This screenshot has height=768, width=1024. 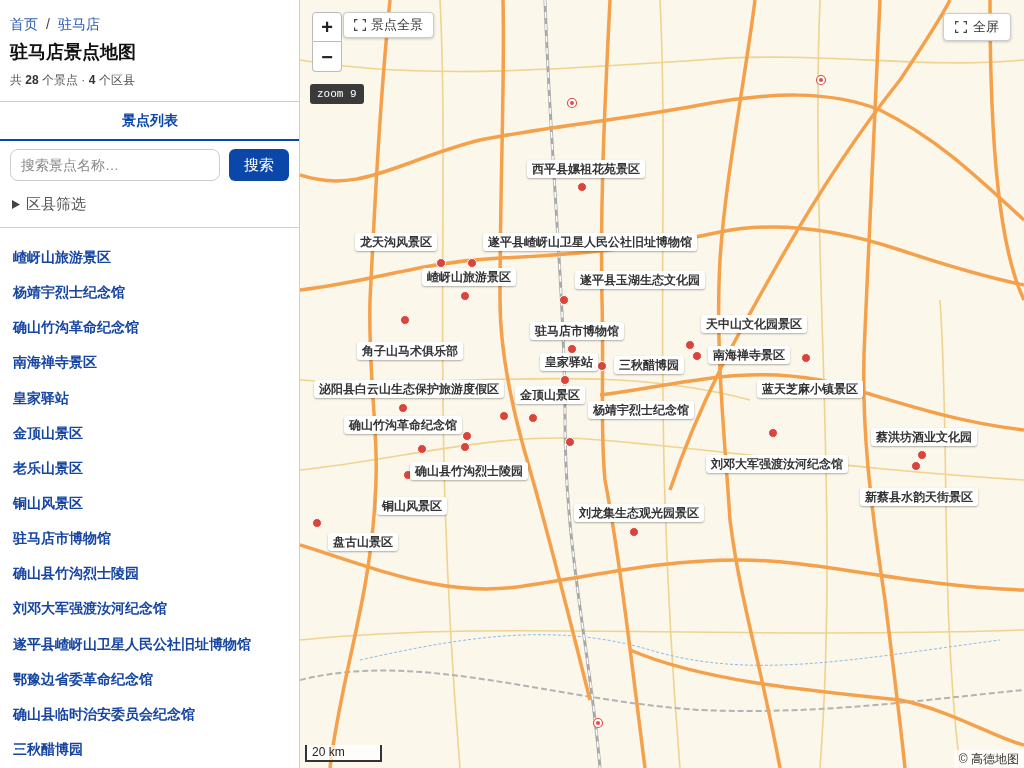 What do you see at coordinates (403, 425) in the screenshot?
I see `map-label: 确山竹沟革命纪念馆` at bounding box center [403, 425].